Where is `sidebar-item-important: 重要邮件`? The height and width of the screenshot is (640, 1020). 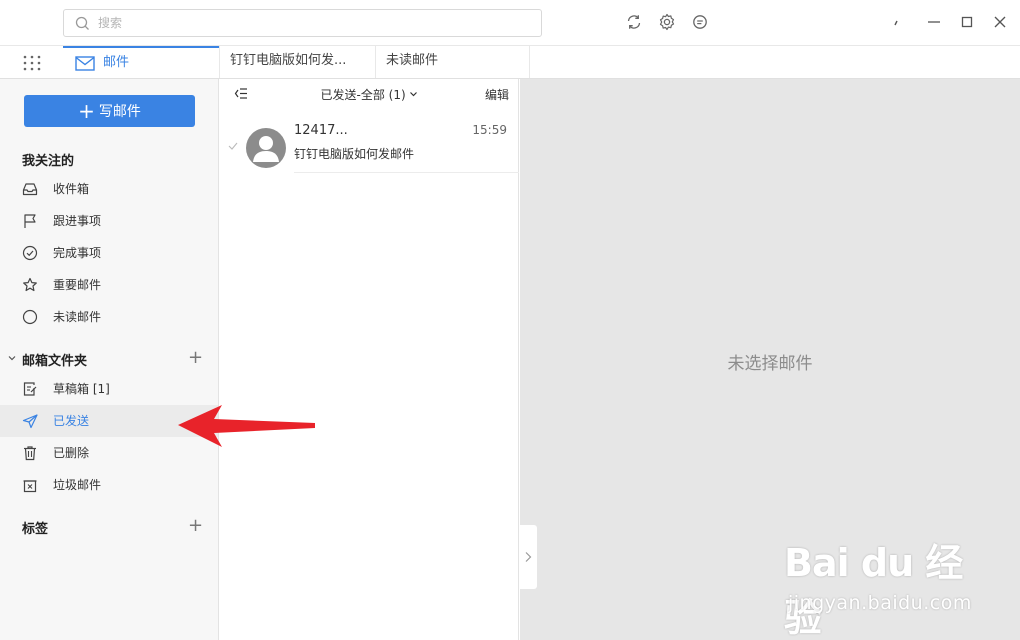
sidebar-item-important: 重要邮件 is located at coordinates (109, 285).